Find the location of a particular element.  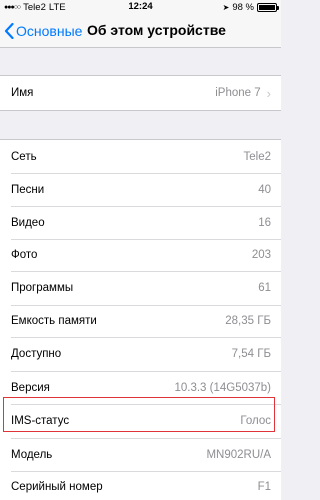

battery-info: ➤ 98 % is located at coordinates (250, 7).